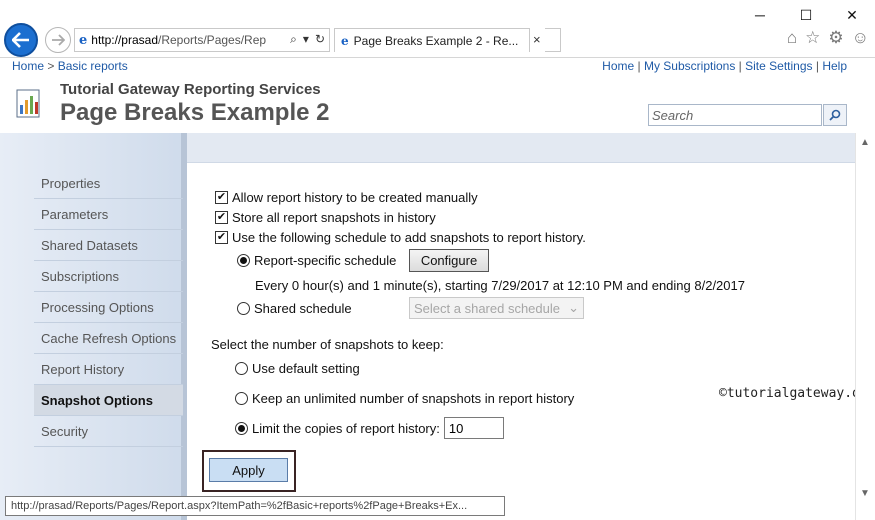  What do you see at coordinates (778, 66) in the screenshot?
I see `site-settings-link: Site Settings` at bounding box center [778, 66].